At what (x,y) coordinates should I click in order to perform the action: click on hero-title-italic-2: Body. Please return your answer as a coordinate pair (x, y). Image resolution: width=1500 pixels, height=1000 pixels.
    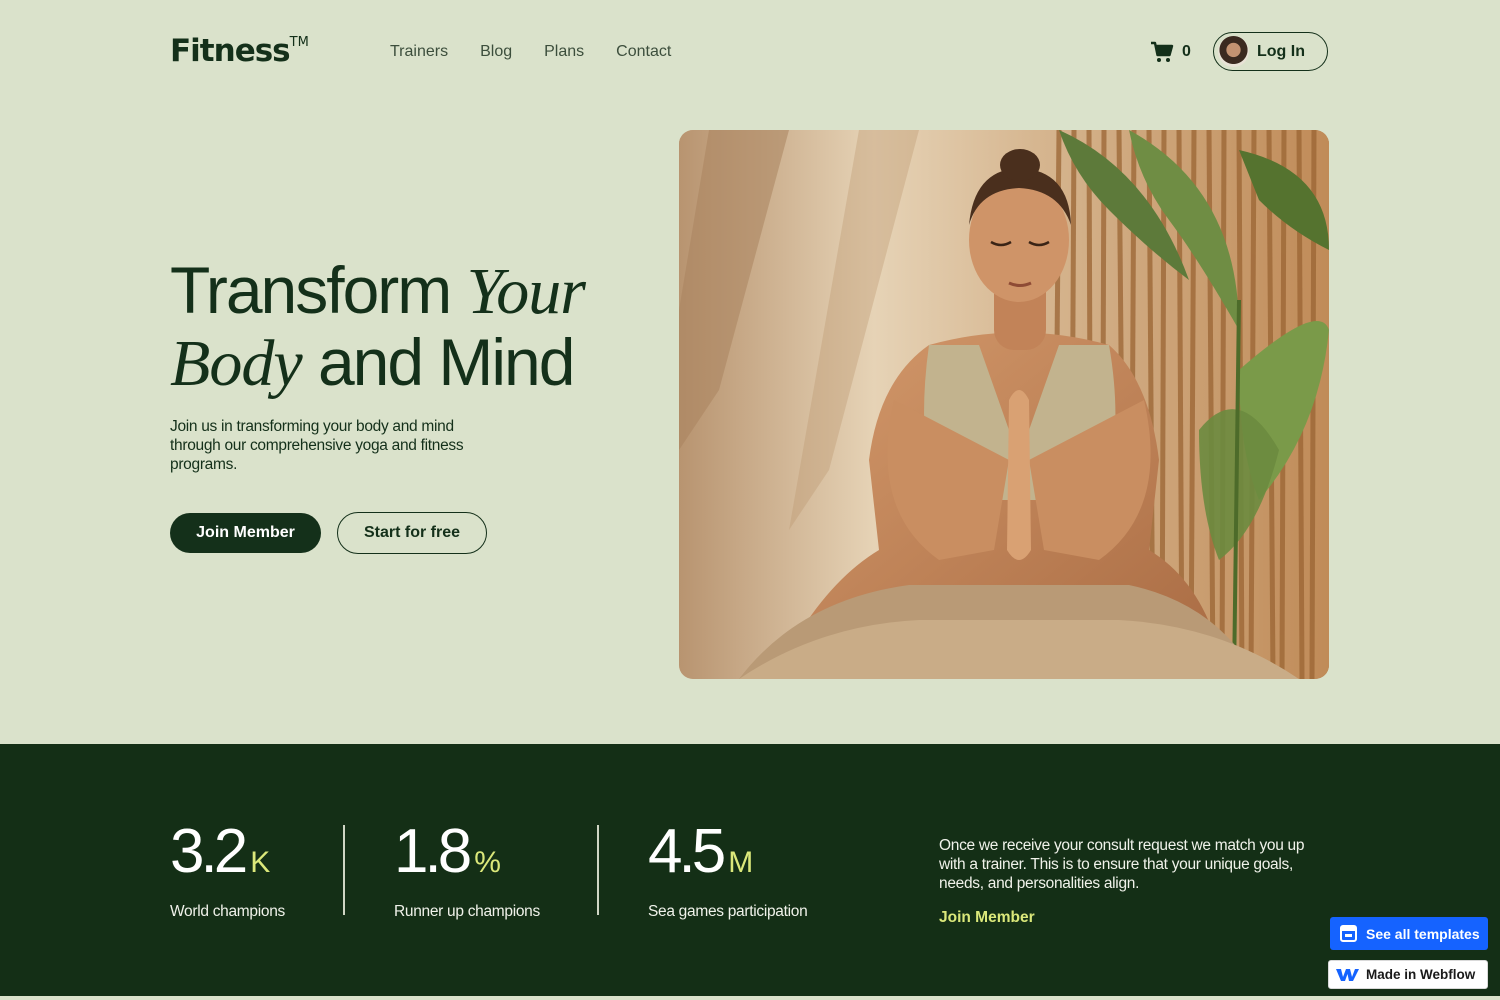
    Looking at the image, I should click on (236, 363).